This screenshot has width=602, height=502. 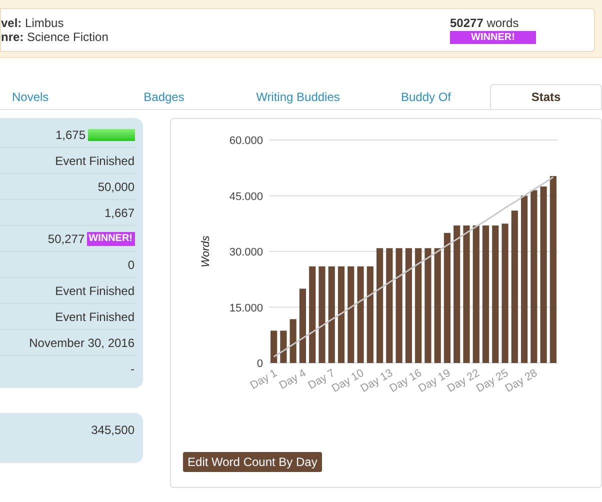 I want to click on y-axis-label: Words, so click(x=206, y=252).